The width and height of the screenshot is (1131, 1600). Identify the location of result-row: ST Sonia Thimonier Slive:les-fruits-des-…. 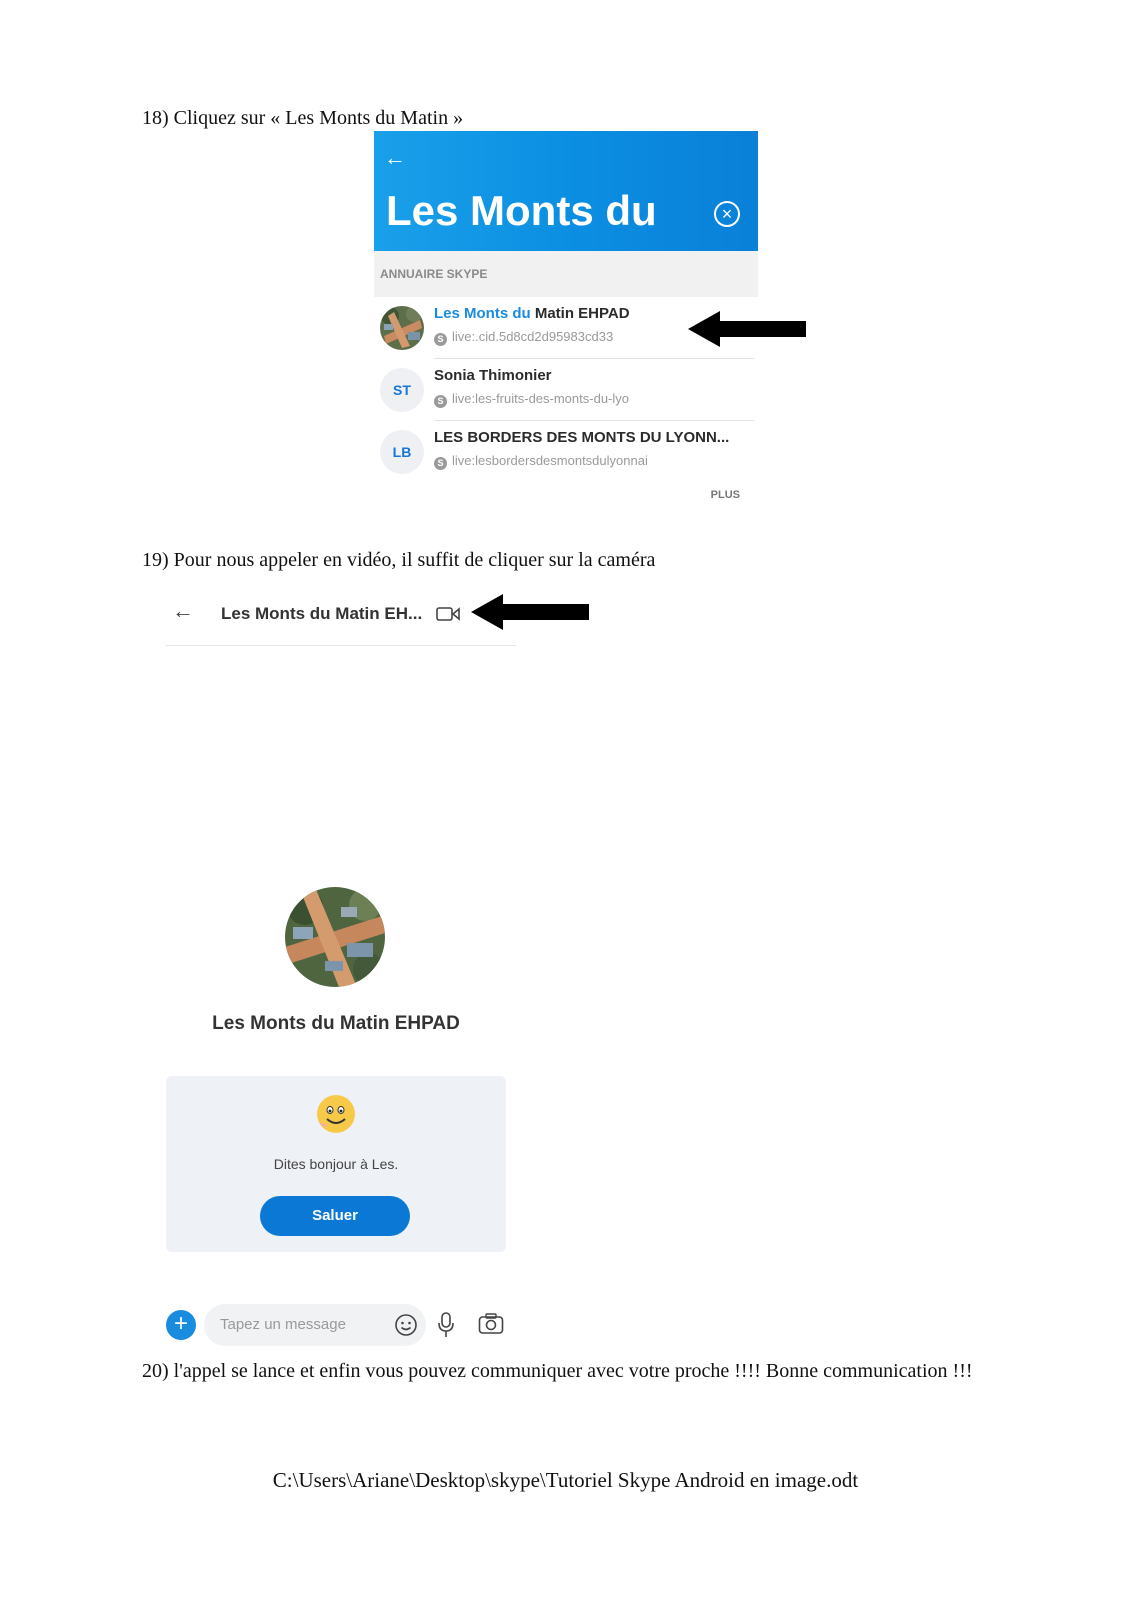
(566, 390).